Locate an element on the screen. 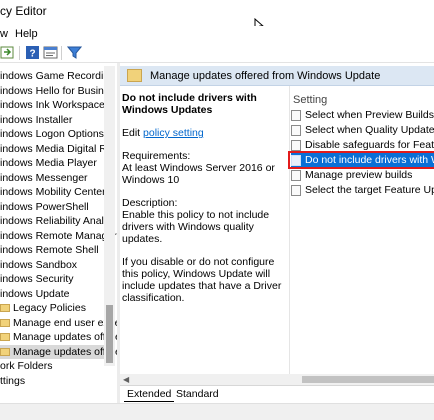  tree-item-label: indows Game Recording is located at coordinates (57, 76).